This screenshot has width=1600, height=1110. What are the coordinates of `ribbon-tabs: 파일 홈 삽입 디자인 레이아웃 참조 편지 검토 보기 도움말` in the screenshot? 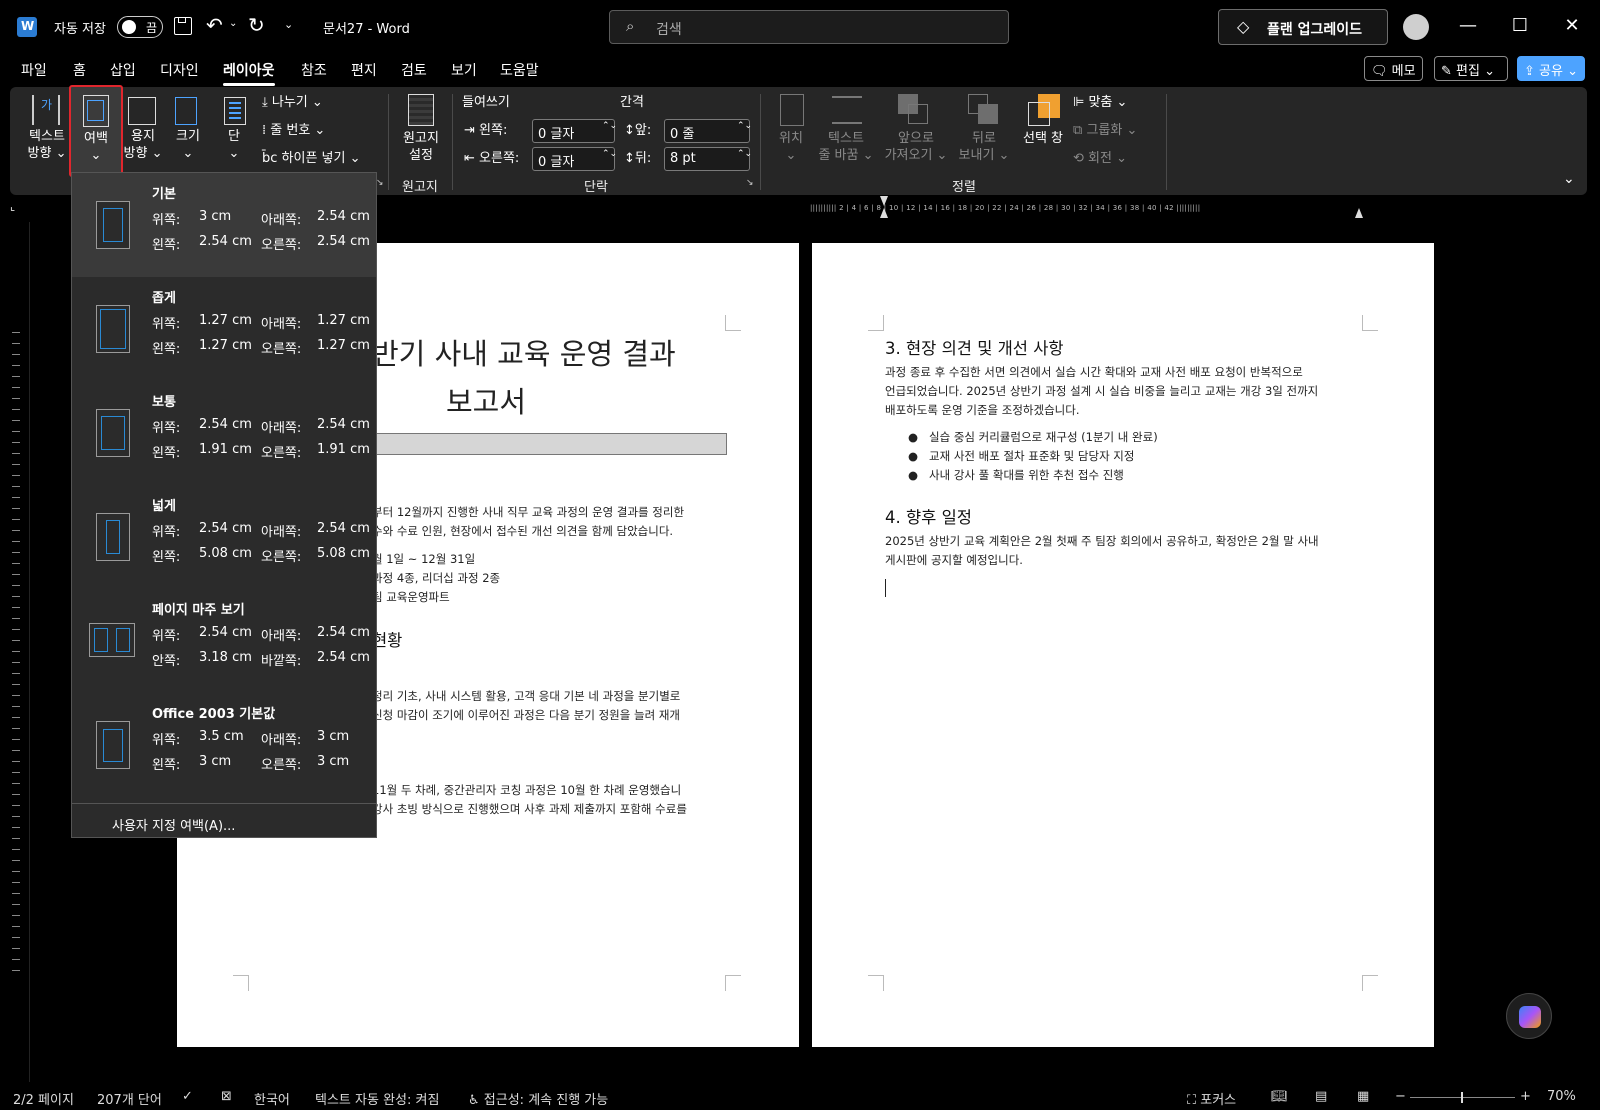 It's located at (800, 71).